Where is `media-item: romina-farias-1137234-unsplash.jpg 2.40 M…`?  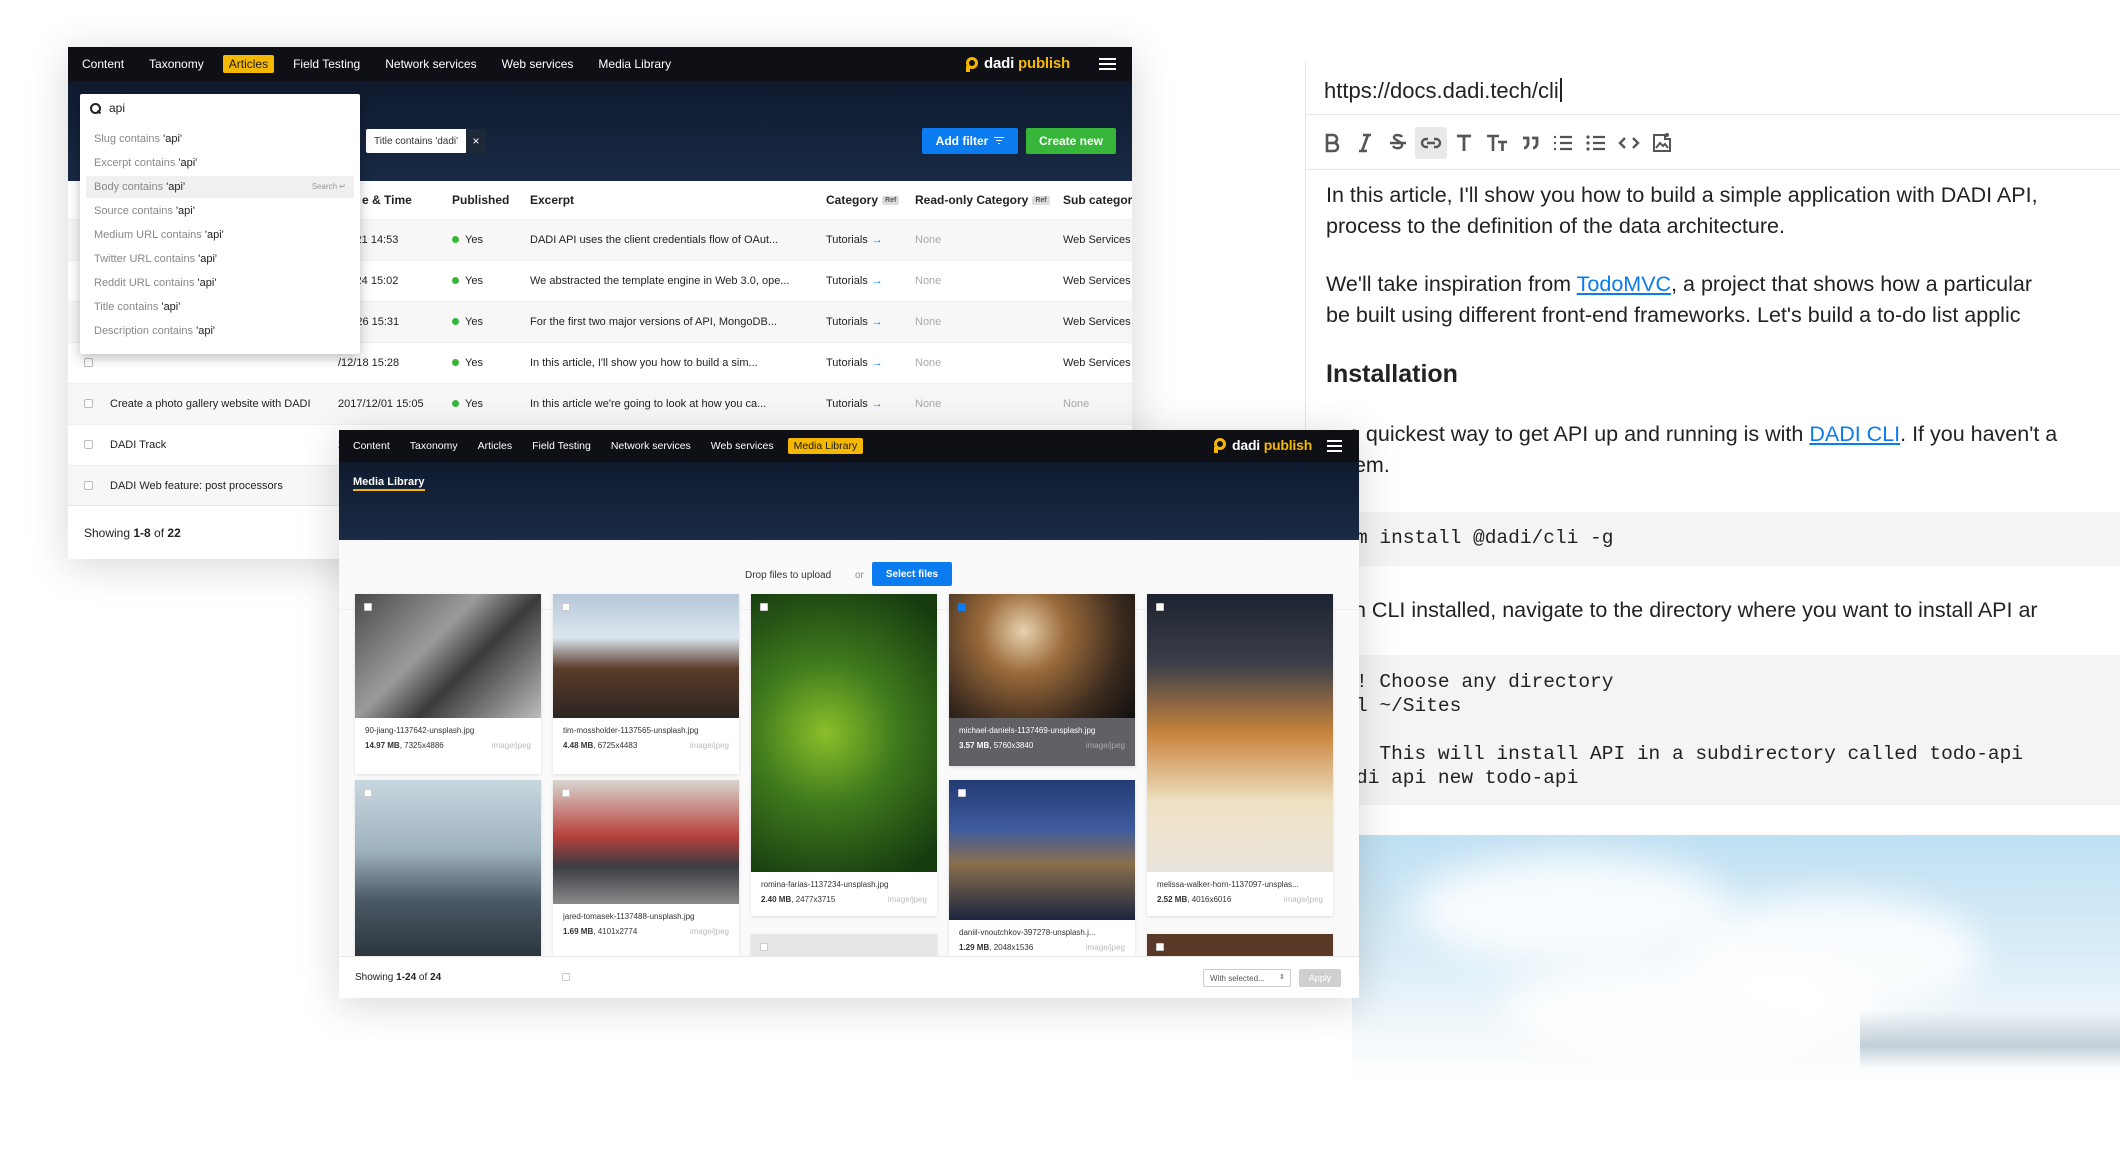 media-item: romina-farias-1137234-unsplash.jpg 2.40 M… is located at coordinates (844, 755).